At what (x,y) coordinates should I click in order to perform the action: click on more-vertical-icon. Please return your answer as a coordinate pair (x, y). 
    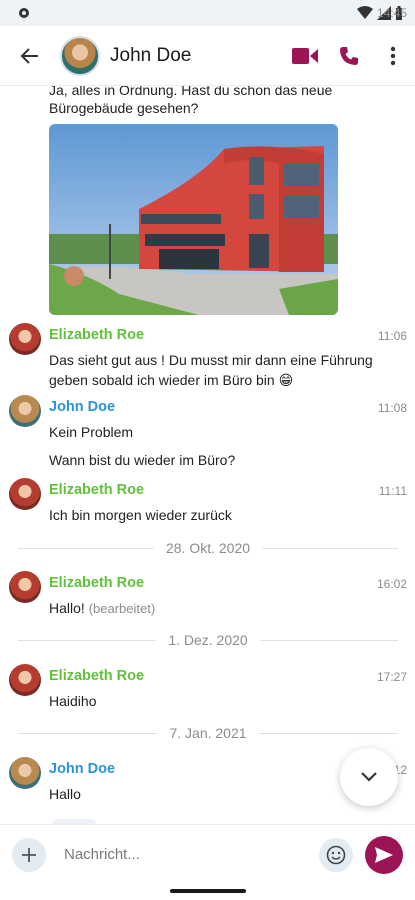
    Looking at the image, I should click on (393, 55).